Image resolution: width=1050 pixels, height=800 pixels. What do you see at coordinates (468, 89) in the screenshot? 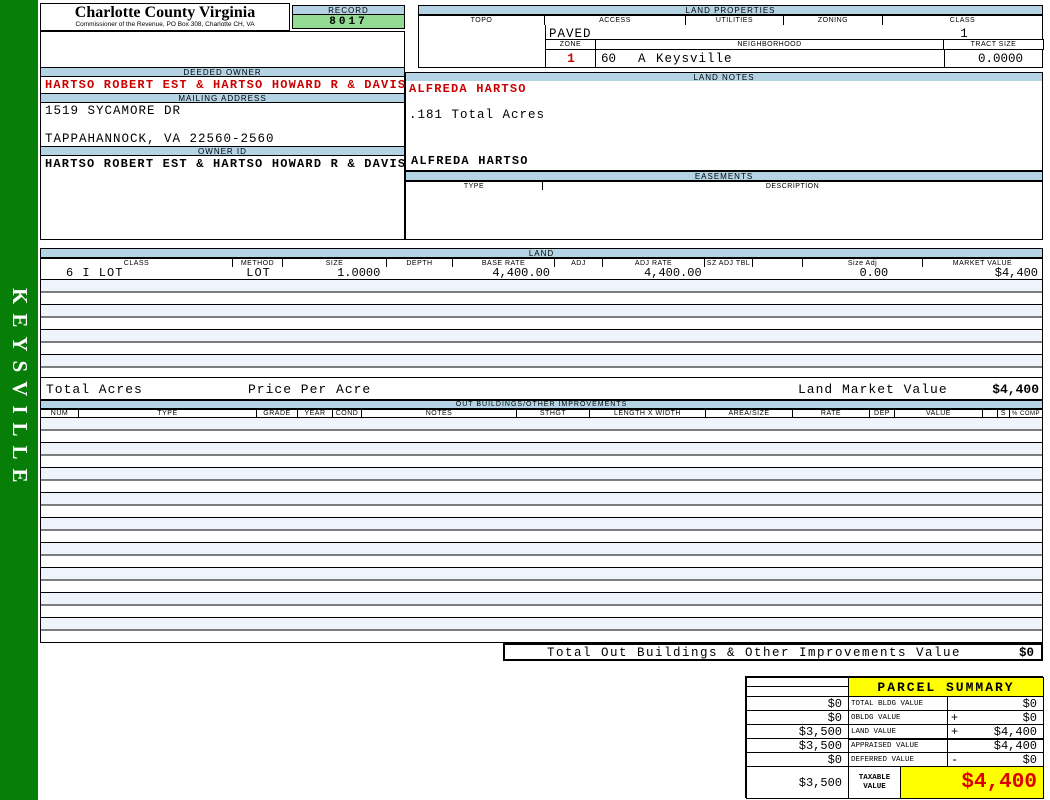
I see `deeded-owner-overflow: ALFREDA HARTSO` at bounding box center [468, 89].